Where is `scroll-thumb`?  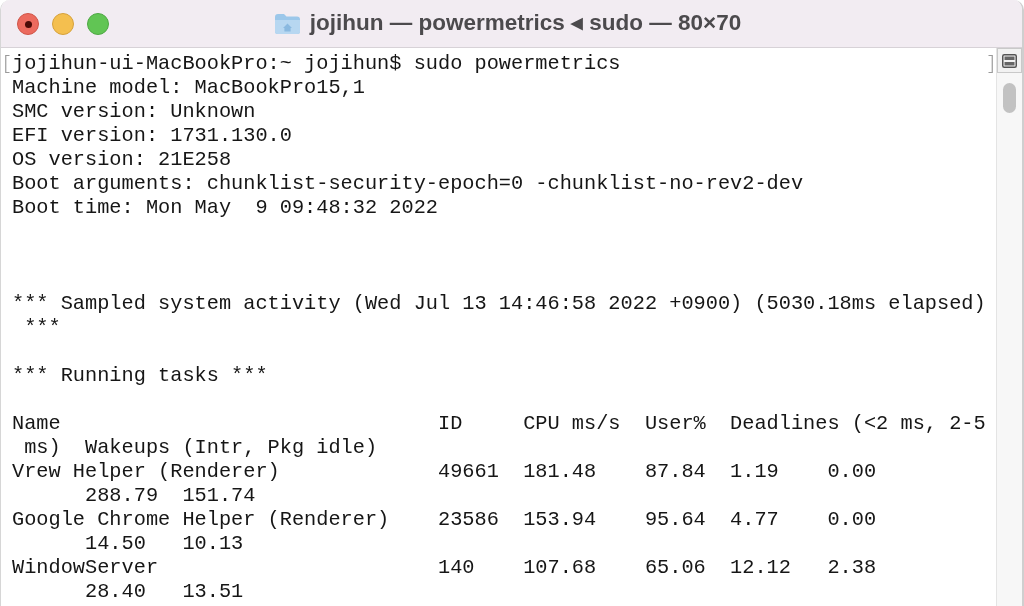 scroll-thumb is located at coordinates (1009, 98).